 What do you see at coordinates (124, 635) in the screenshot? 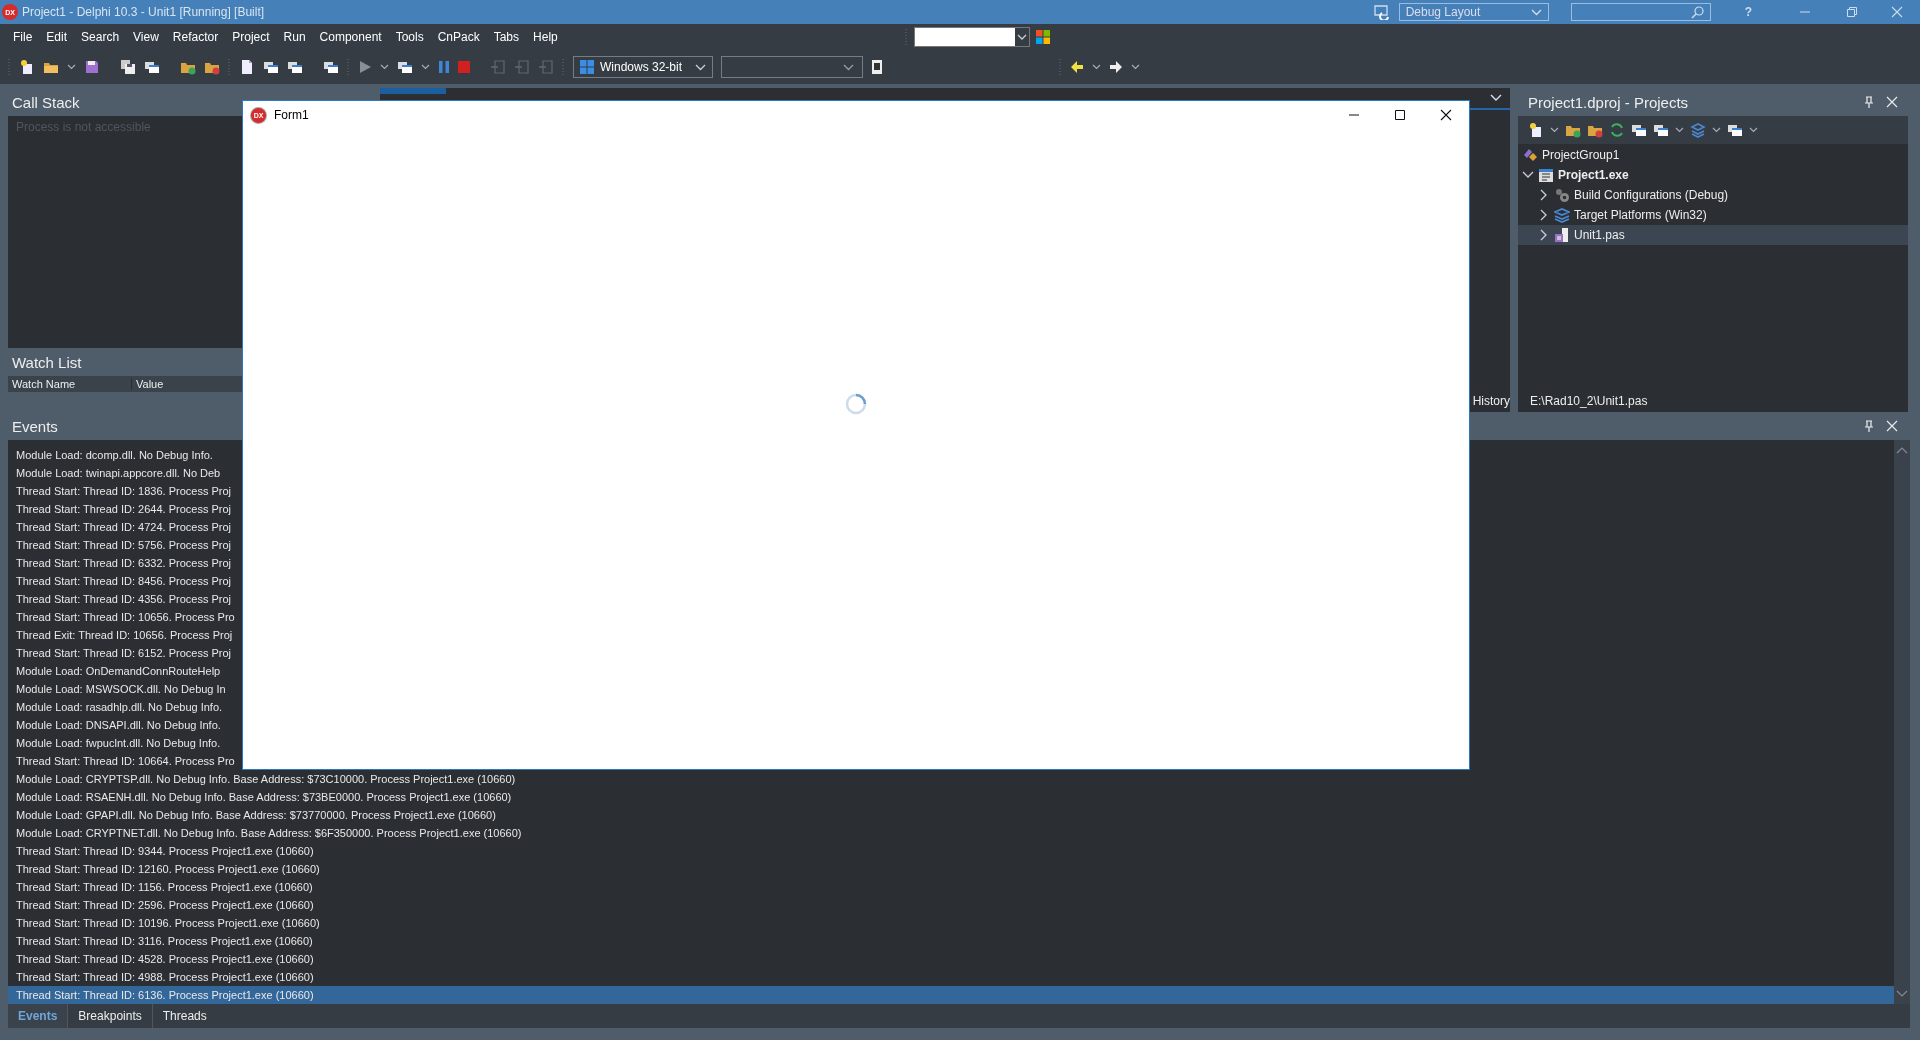
I see `event-row: Thread Exit: Thread ID: 10656. Process Proj` at bounding box center [124, 635].